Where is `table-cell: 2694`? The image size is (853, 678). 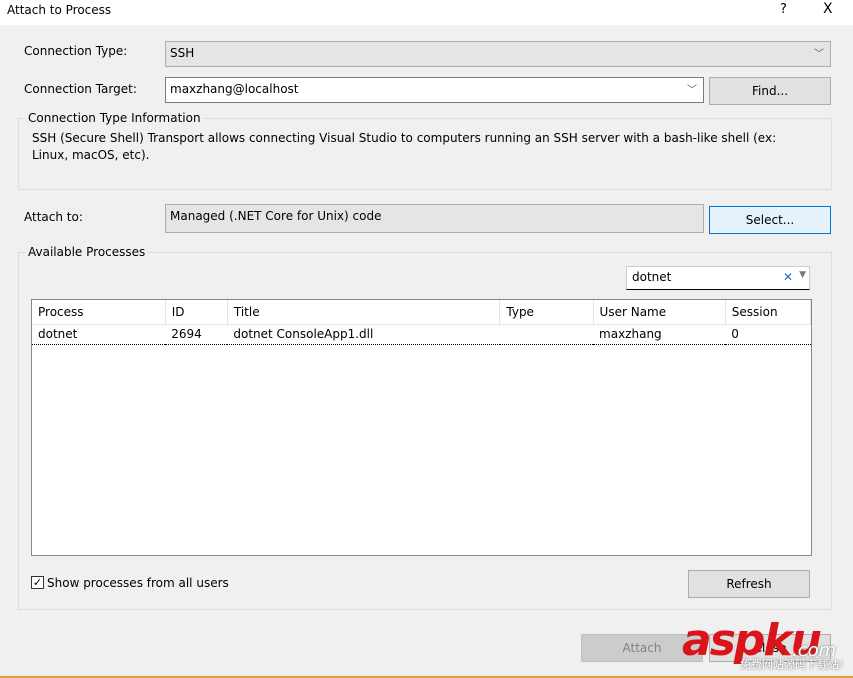
table-cell: 2694 is located at coordinates (196, 334).